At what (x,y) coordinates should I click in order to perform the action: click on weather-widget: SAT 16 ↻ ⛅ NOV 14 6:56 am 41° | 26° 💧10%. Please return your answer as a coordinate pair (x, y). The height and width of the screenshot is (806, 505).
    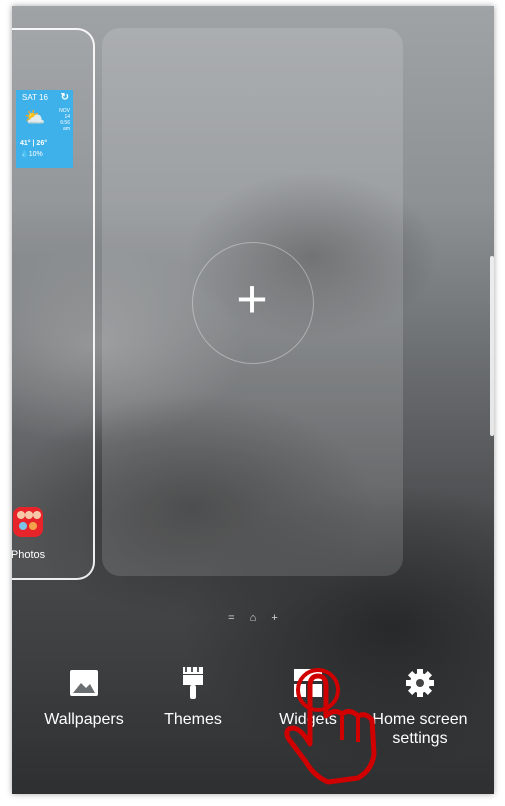
    Looking at the image, I should click on (44, 129).